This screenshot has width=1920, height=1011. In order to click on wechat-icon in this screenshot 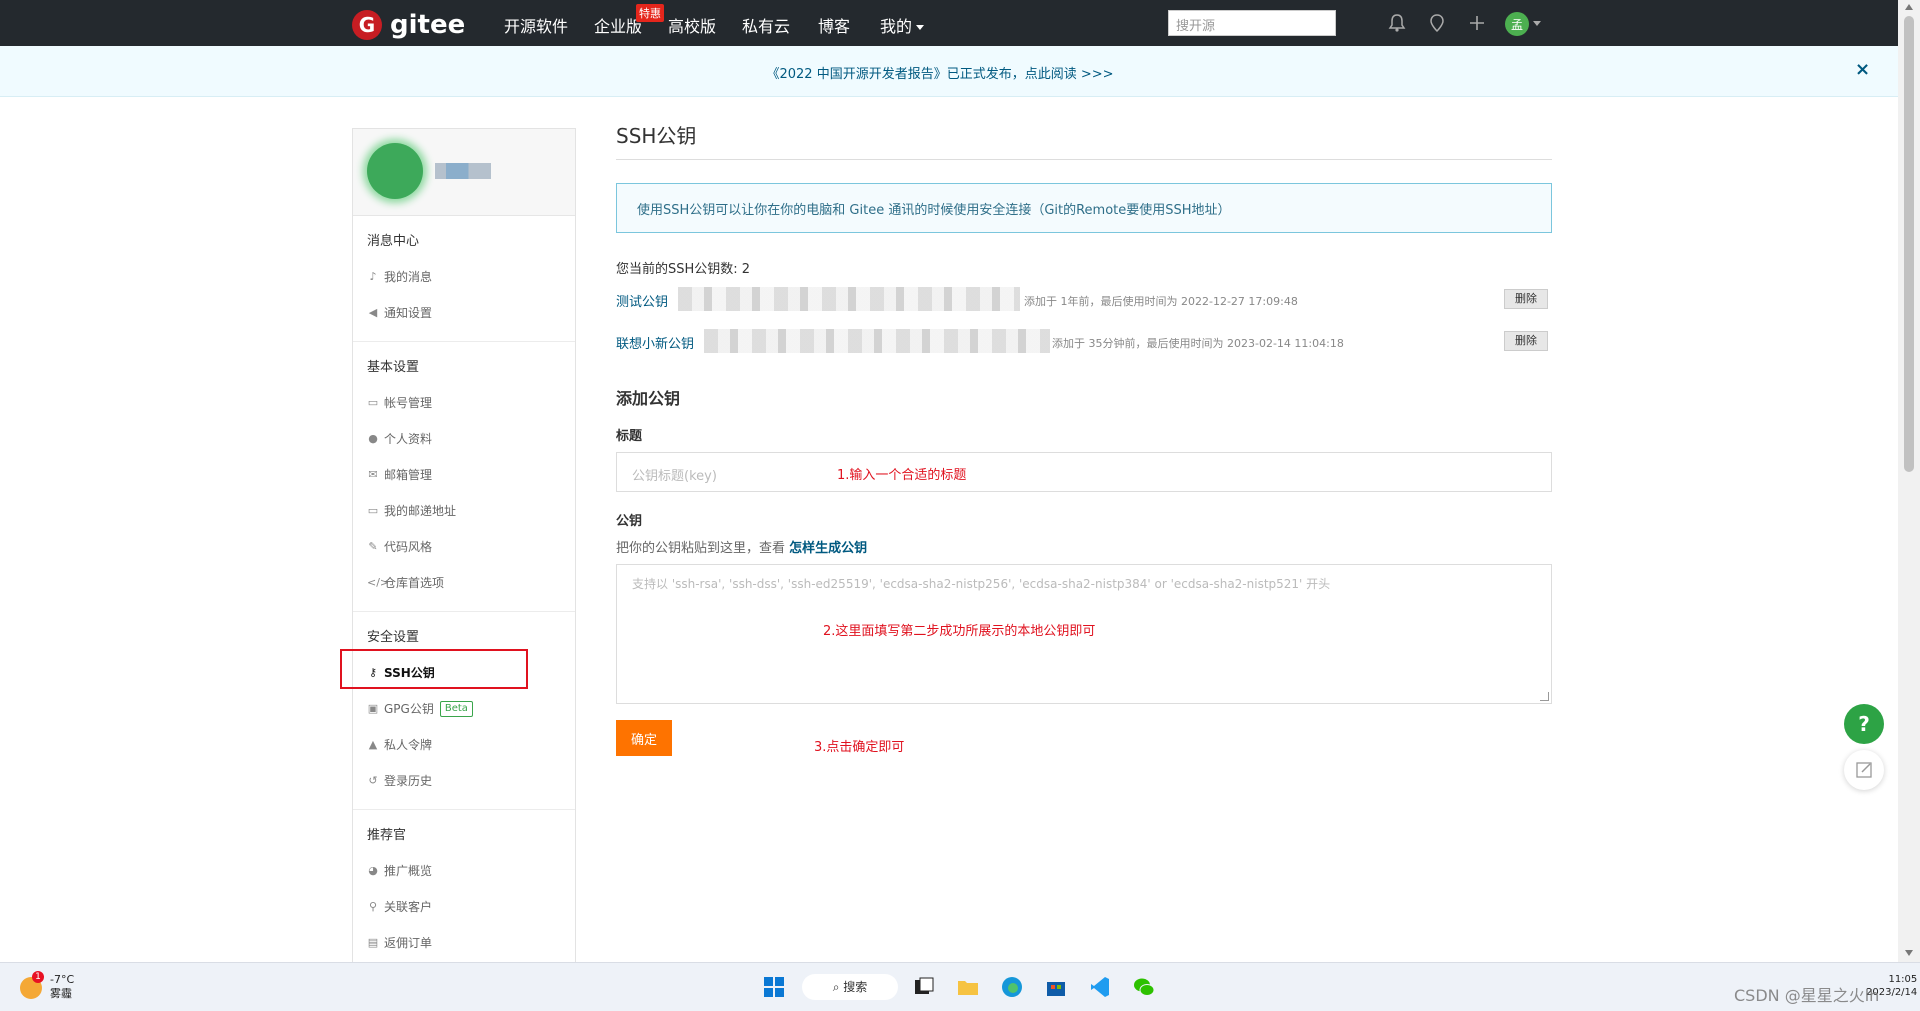, I will do `click(1144, 987)`.